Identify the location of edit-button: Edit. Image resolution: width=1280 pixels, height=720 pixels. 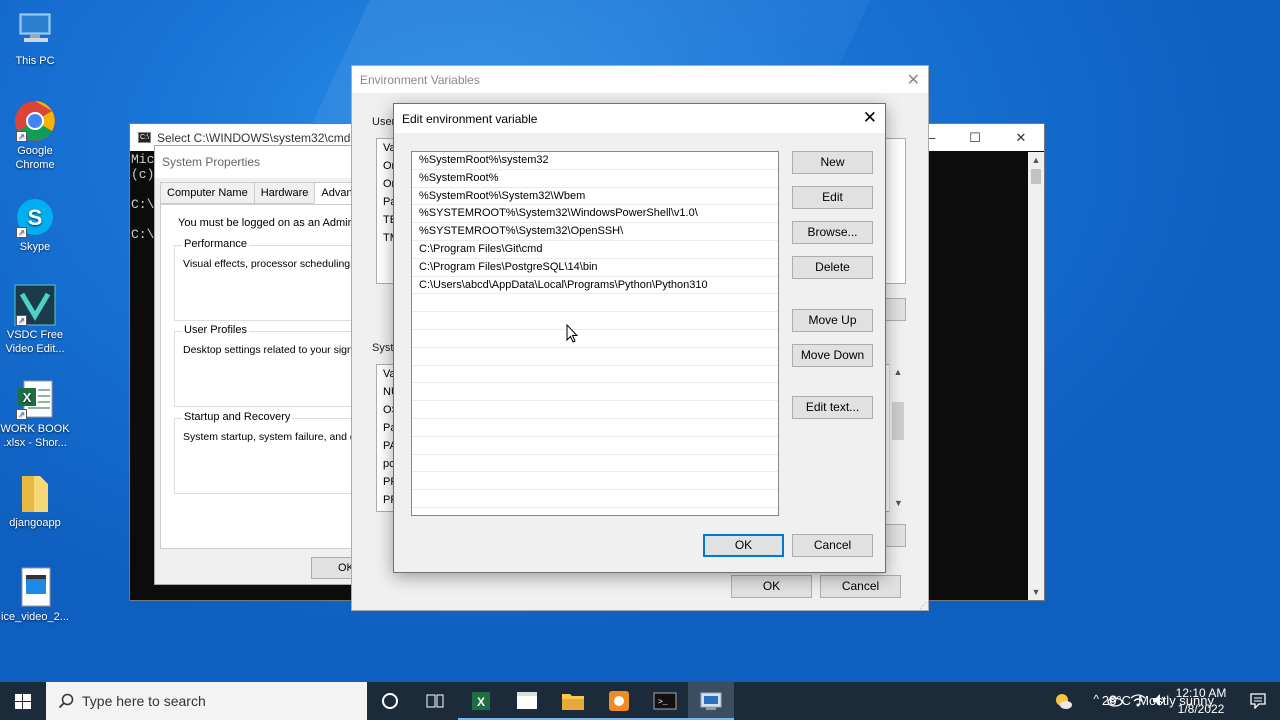
(832, 197).